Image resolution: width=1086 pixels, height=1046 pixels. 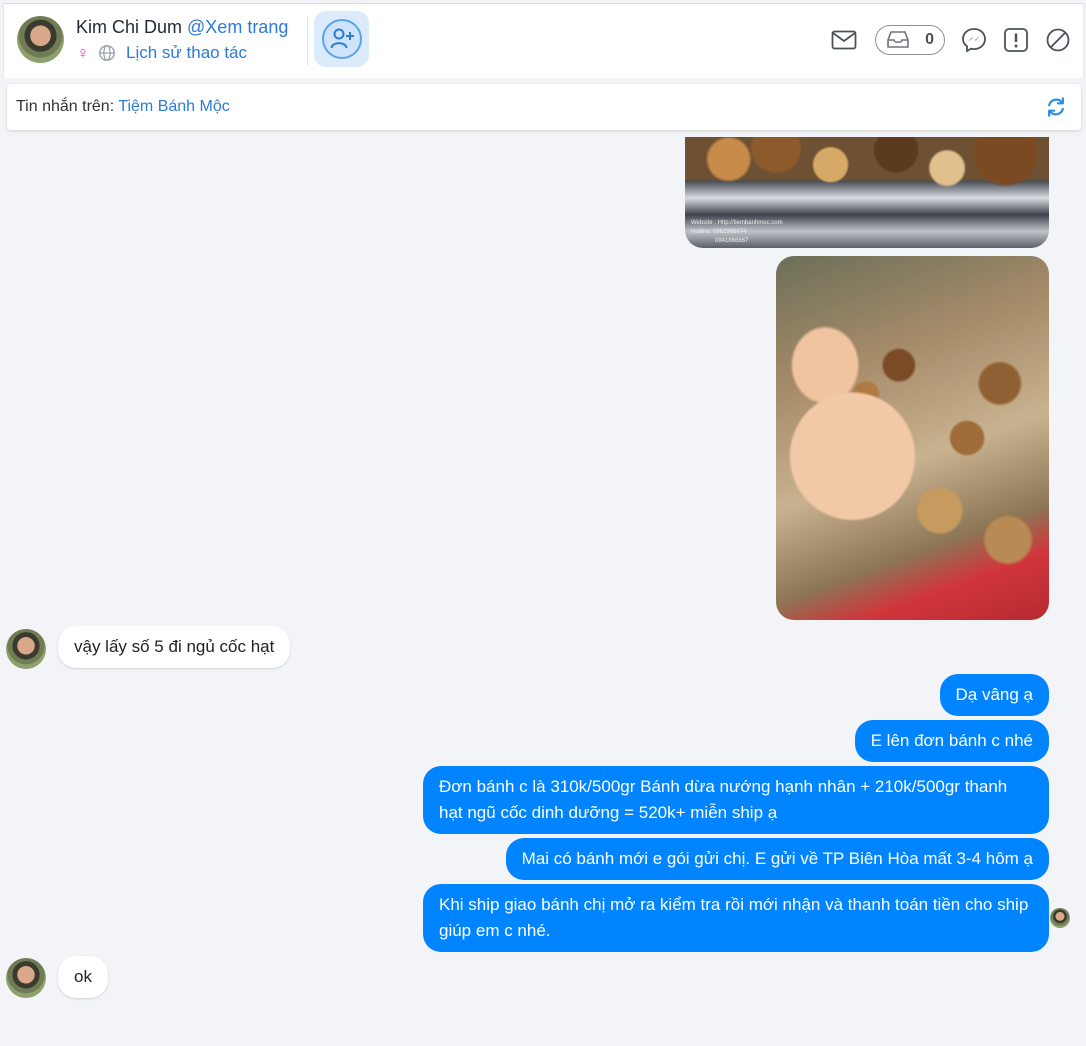 I want to click on sent-photo-granola-bars, so click(x=912, y=438).